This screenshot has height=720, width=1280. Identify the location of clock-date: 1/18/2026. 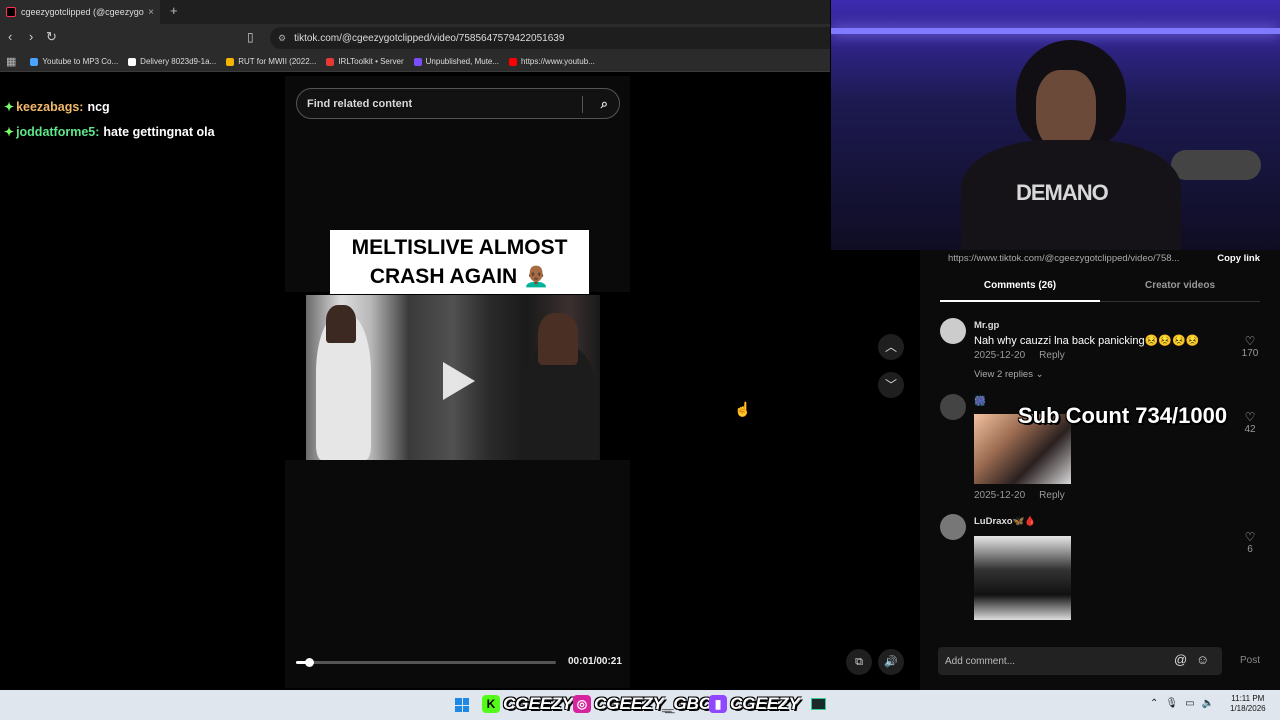
(1248, 708).